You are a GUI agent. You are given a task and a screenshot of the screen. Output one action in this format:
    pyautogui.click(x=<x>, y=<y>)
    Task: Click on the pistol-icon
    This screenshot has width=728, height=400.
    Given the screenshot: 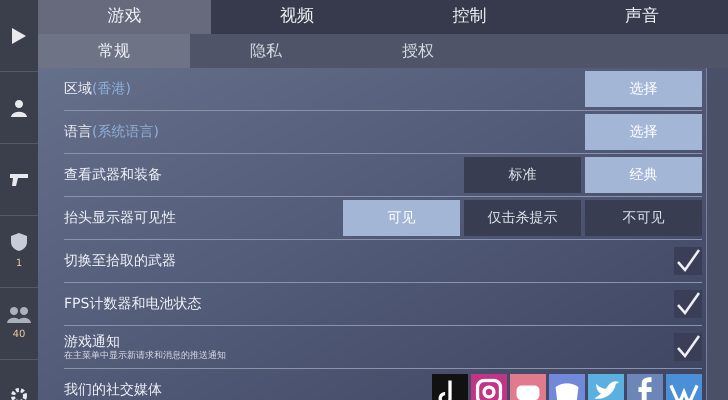 What is the action you would take?
    pyautogui.click(x=19, y=179)
    